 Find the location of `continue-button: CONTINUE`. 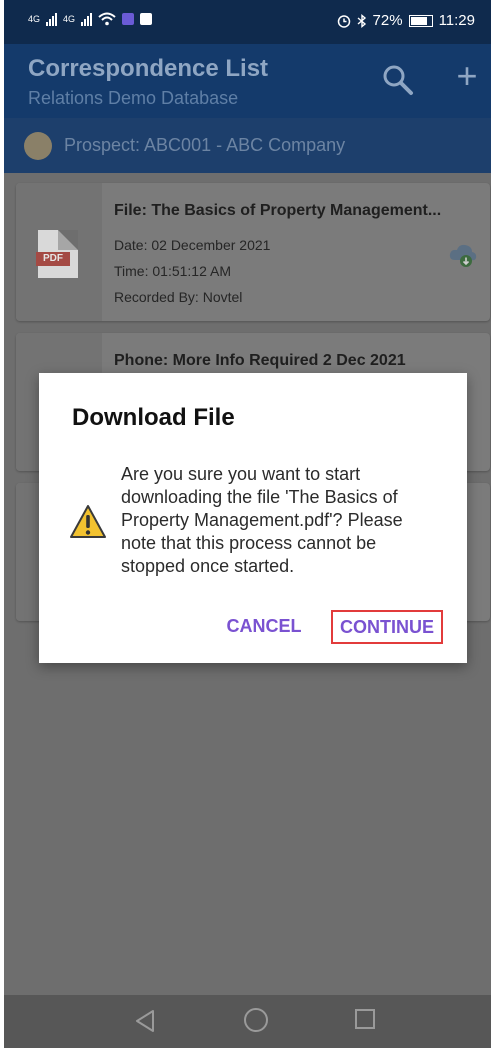

continue-button: CONTINUE is located at coordinates (387, 627).